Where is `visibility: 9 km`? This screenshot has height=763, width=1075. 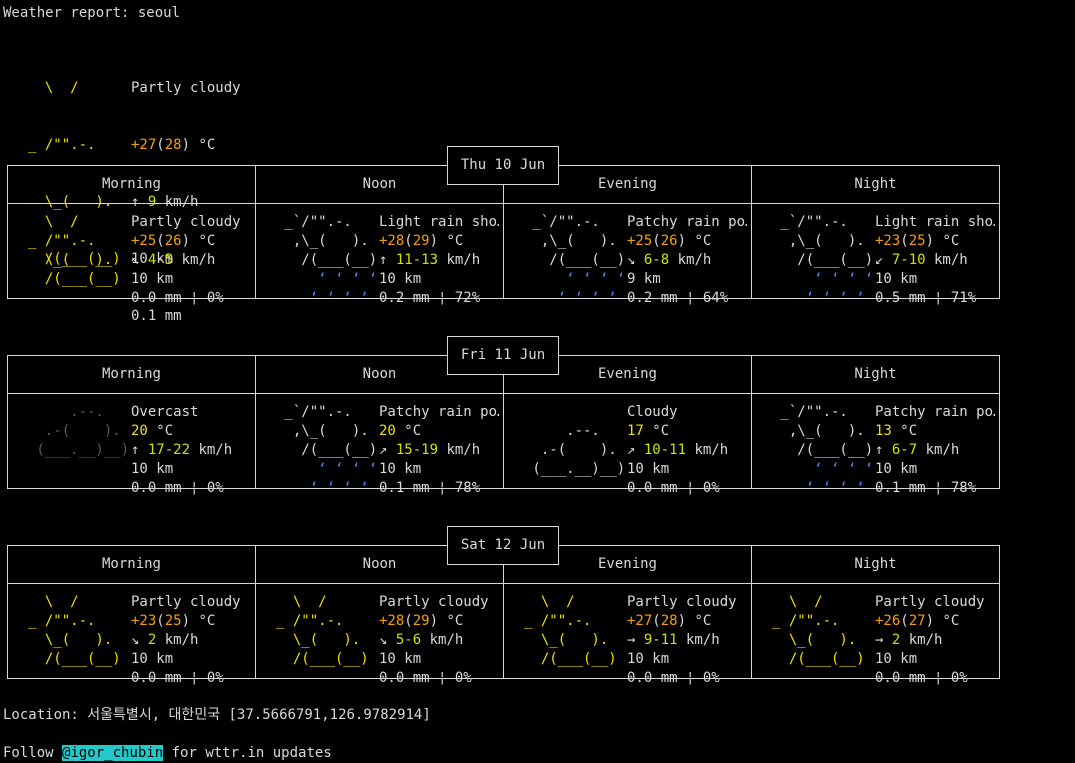 visibility: 9 km is located at coordinates (644, 279).